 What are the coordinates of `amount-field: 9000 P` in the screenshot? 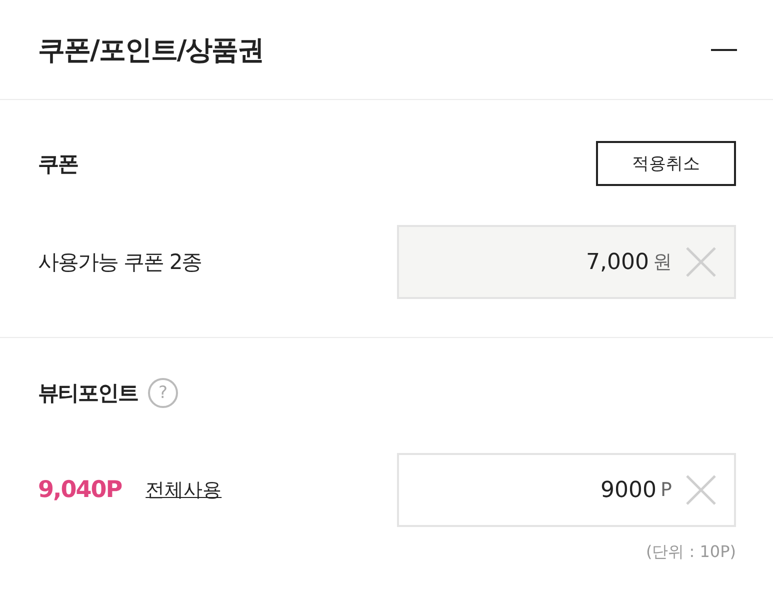 It's located at (566, 490).